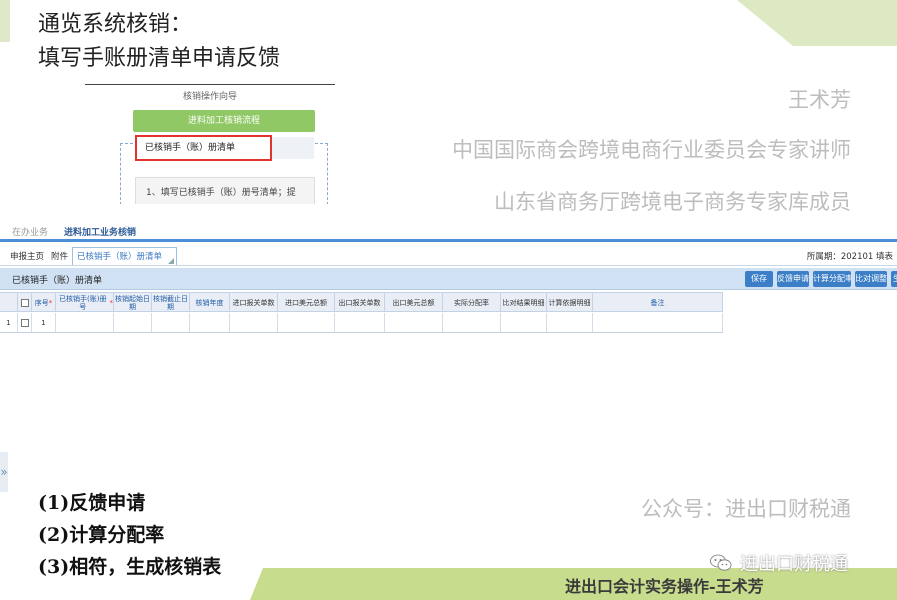  I want to click on wechat-account: 公众号：进出口财税通, so click(746, 509).